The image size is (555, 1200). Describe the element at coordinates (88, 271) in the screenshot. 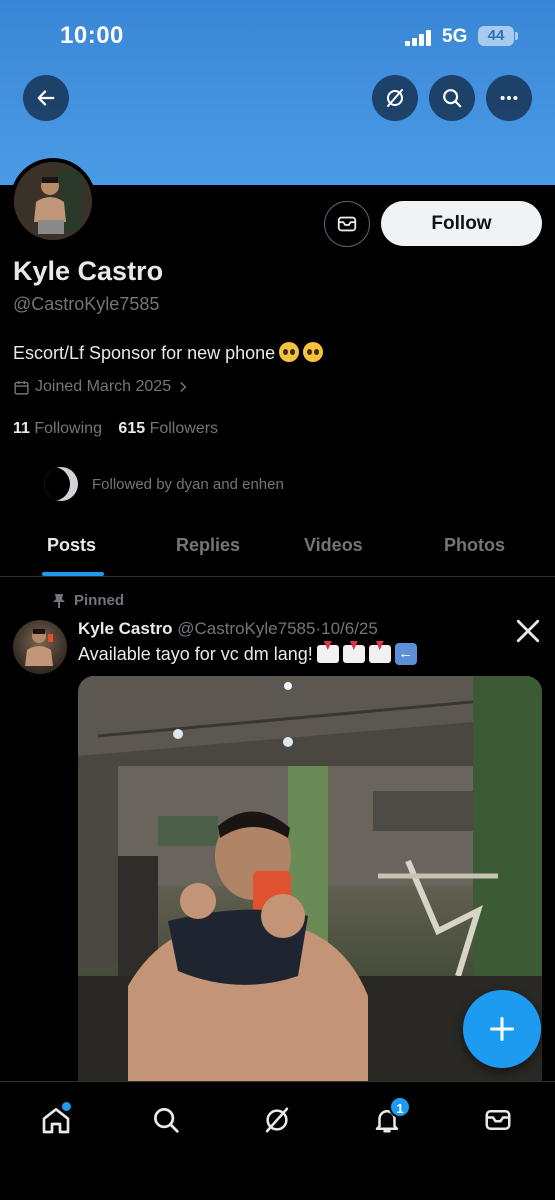

I see `profile-name: Kyle Castro` at that location.